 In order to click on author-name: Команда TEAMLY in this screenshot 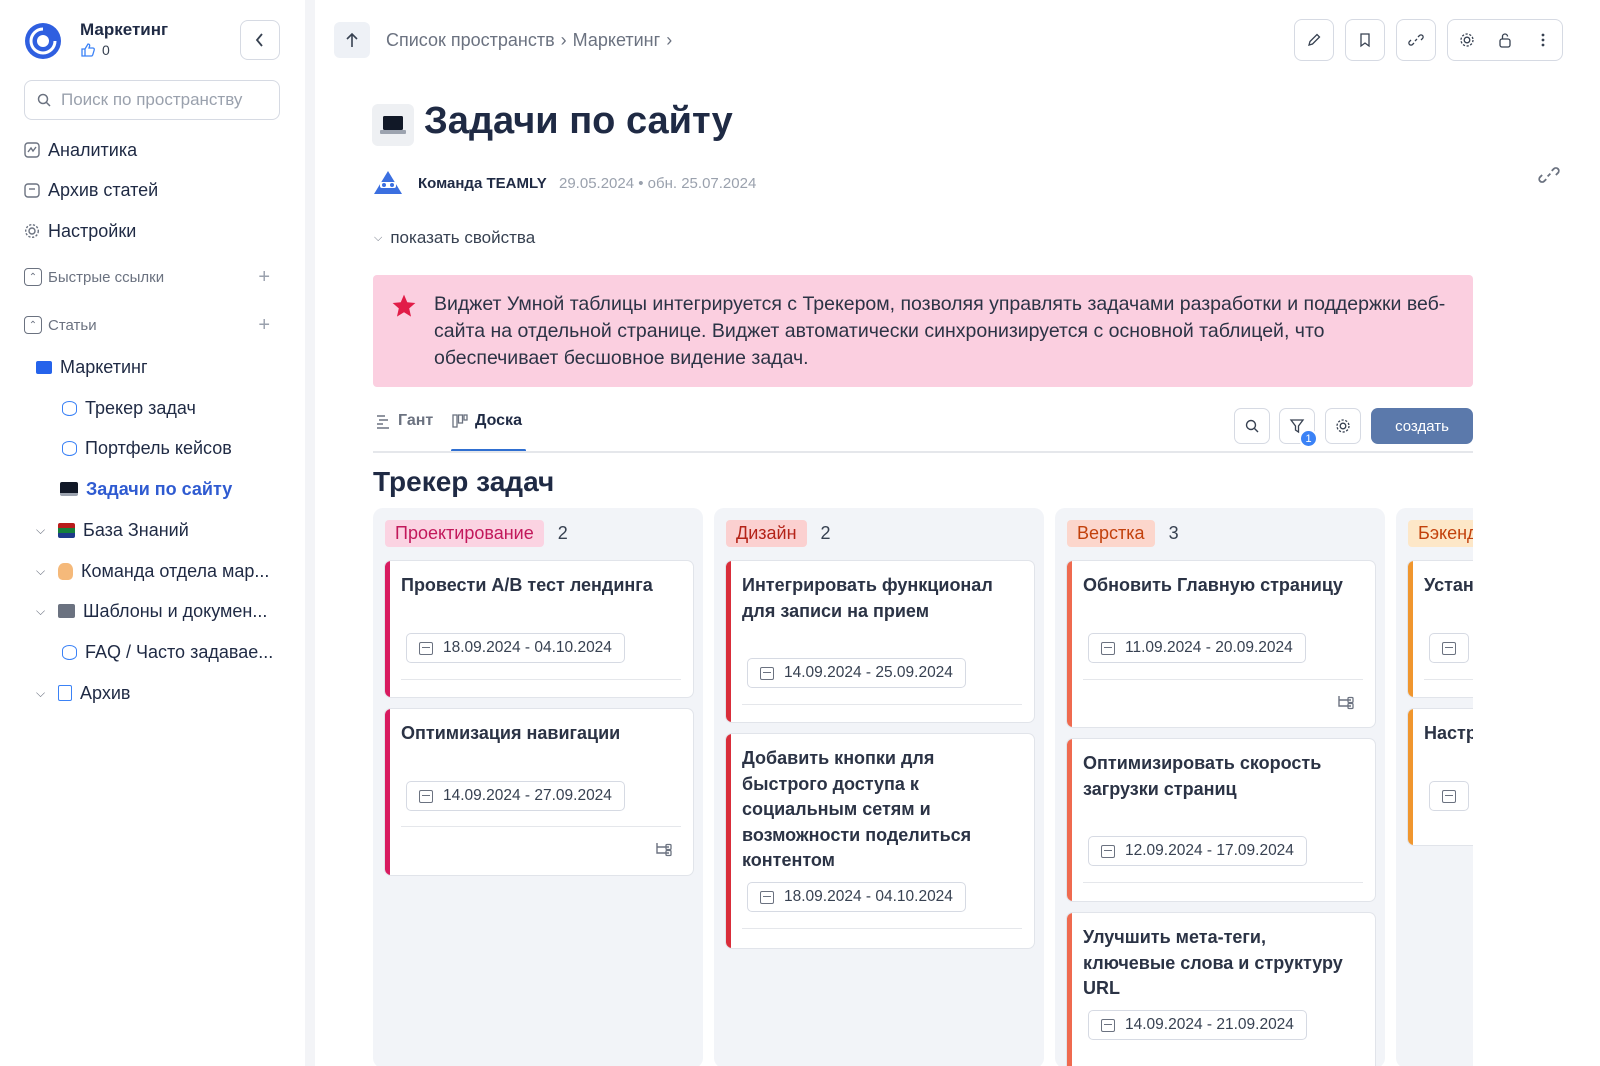, I will do `click(482, 183)`.